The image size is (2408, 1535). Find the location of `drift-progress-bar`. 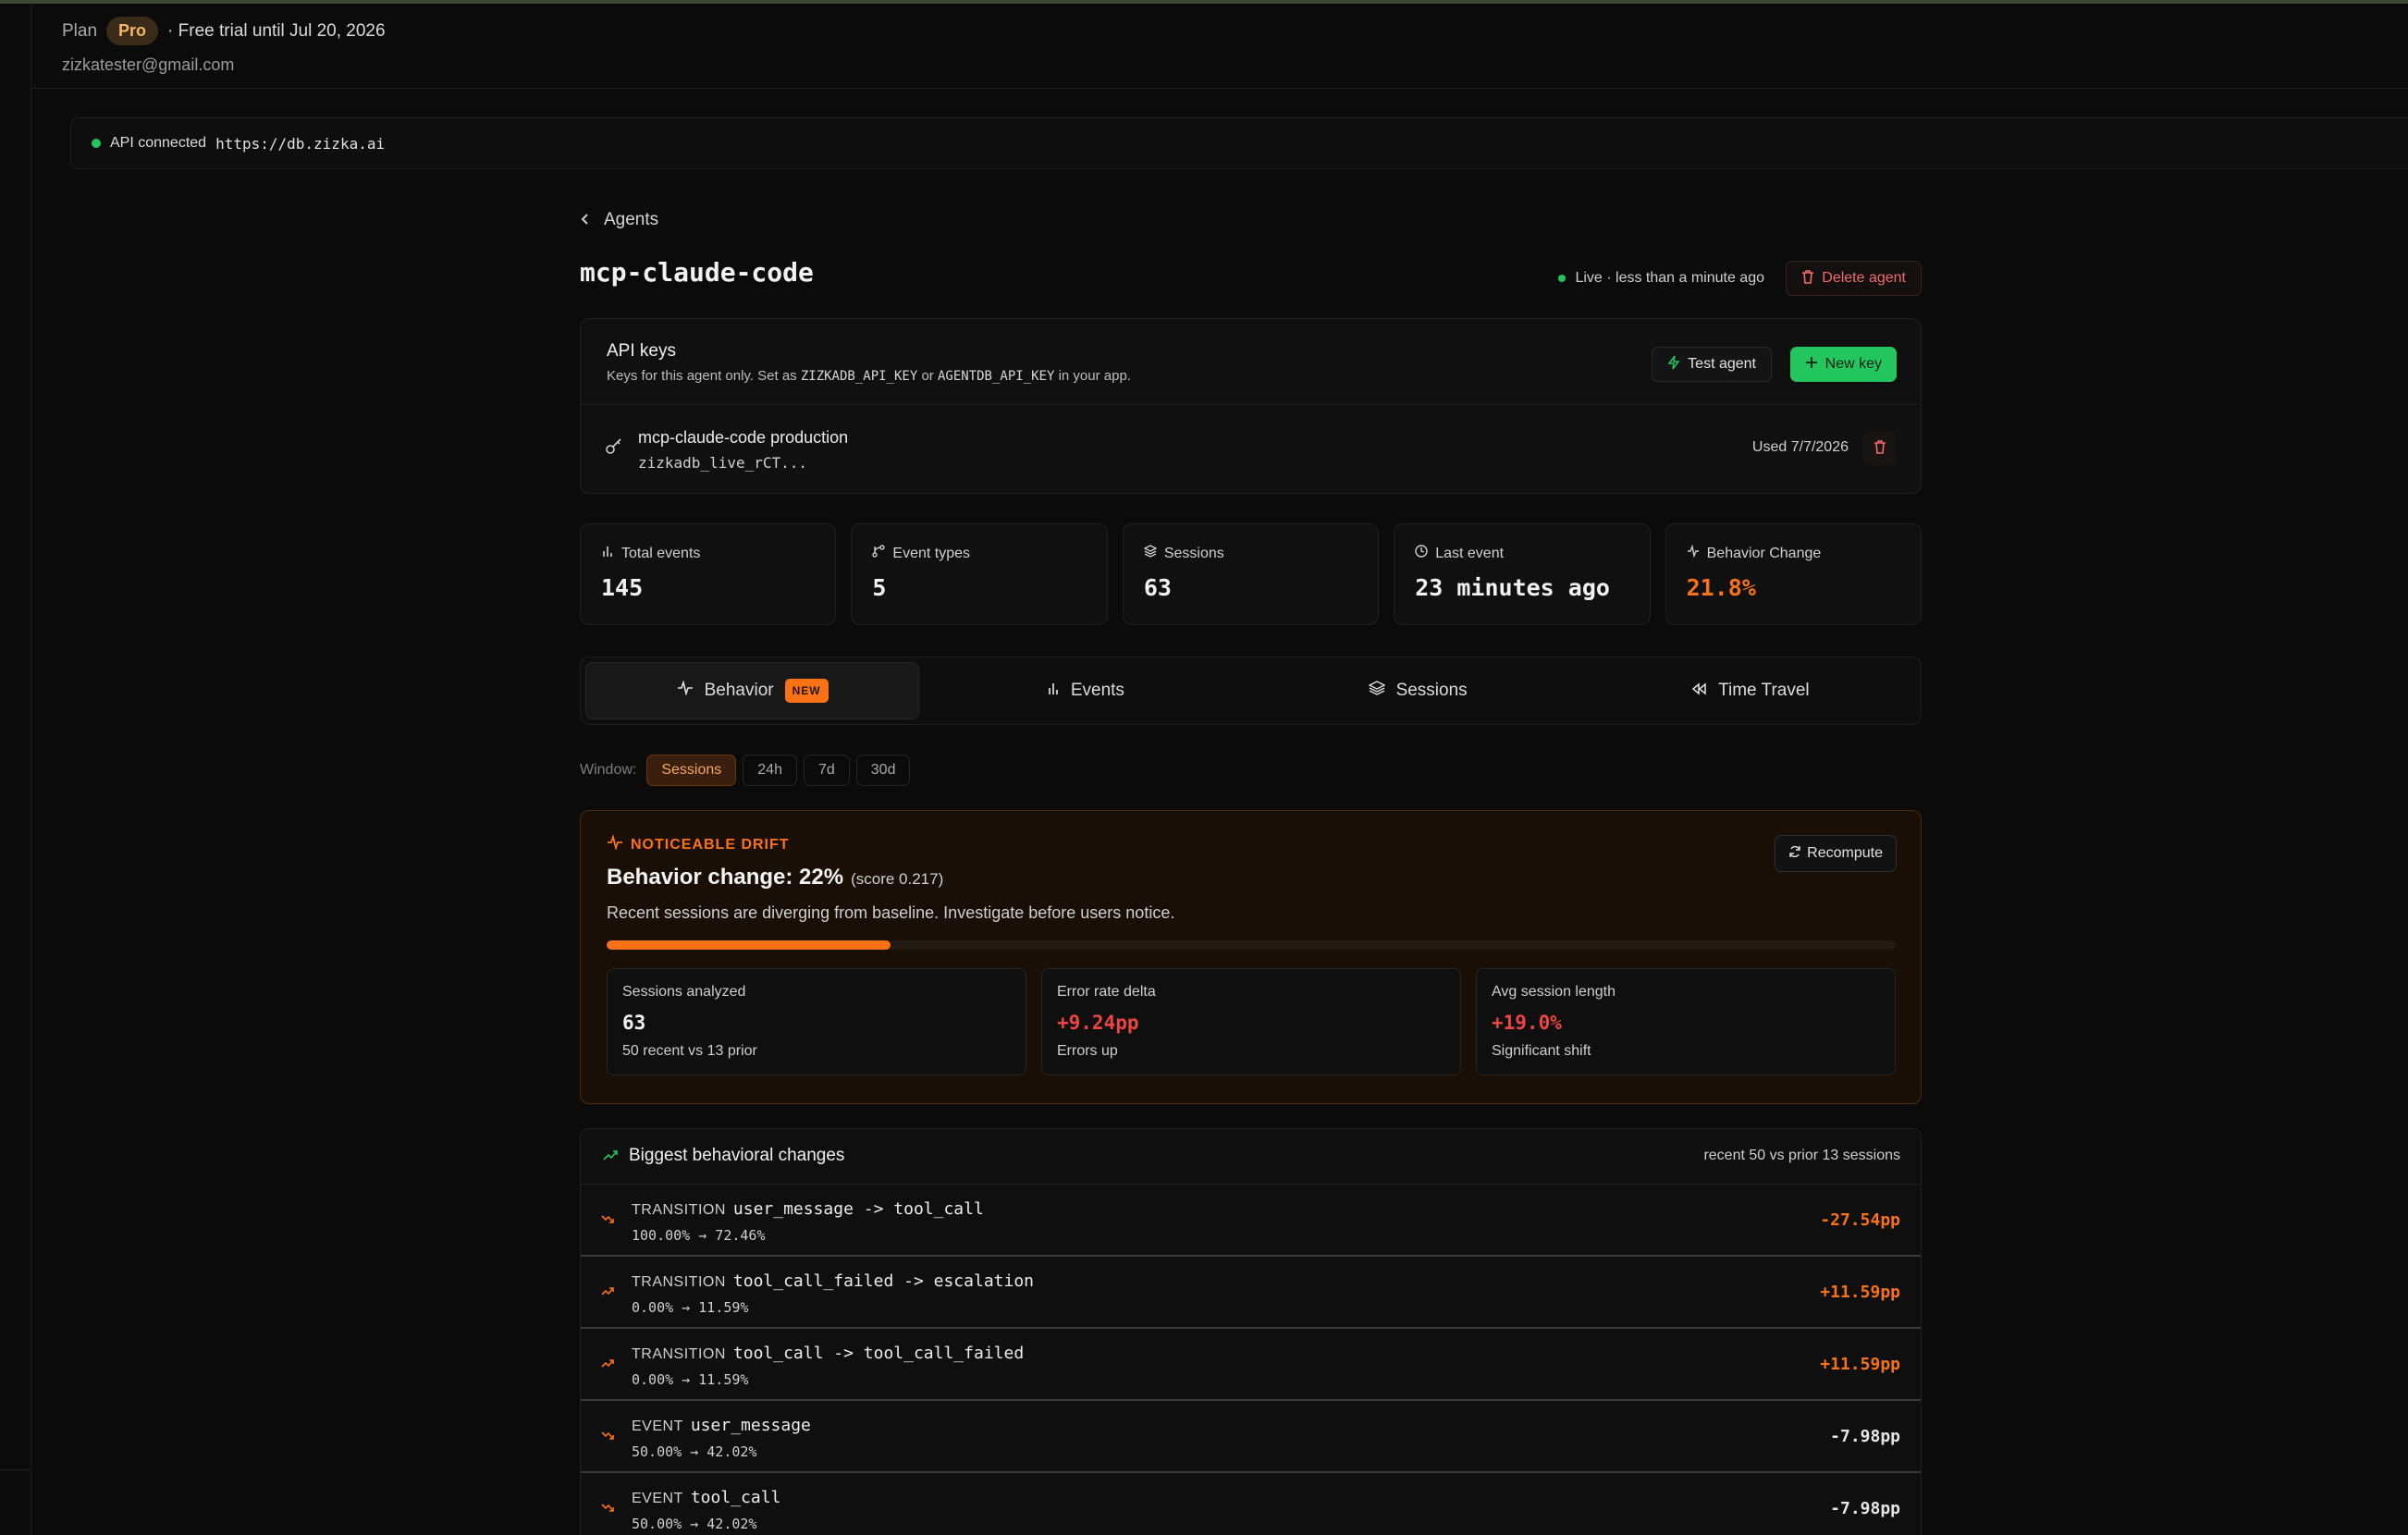

drift-progress-bar is located at coordinates (1251, 945).